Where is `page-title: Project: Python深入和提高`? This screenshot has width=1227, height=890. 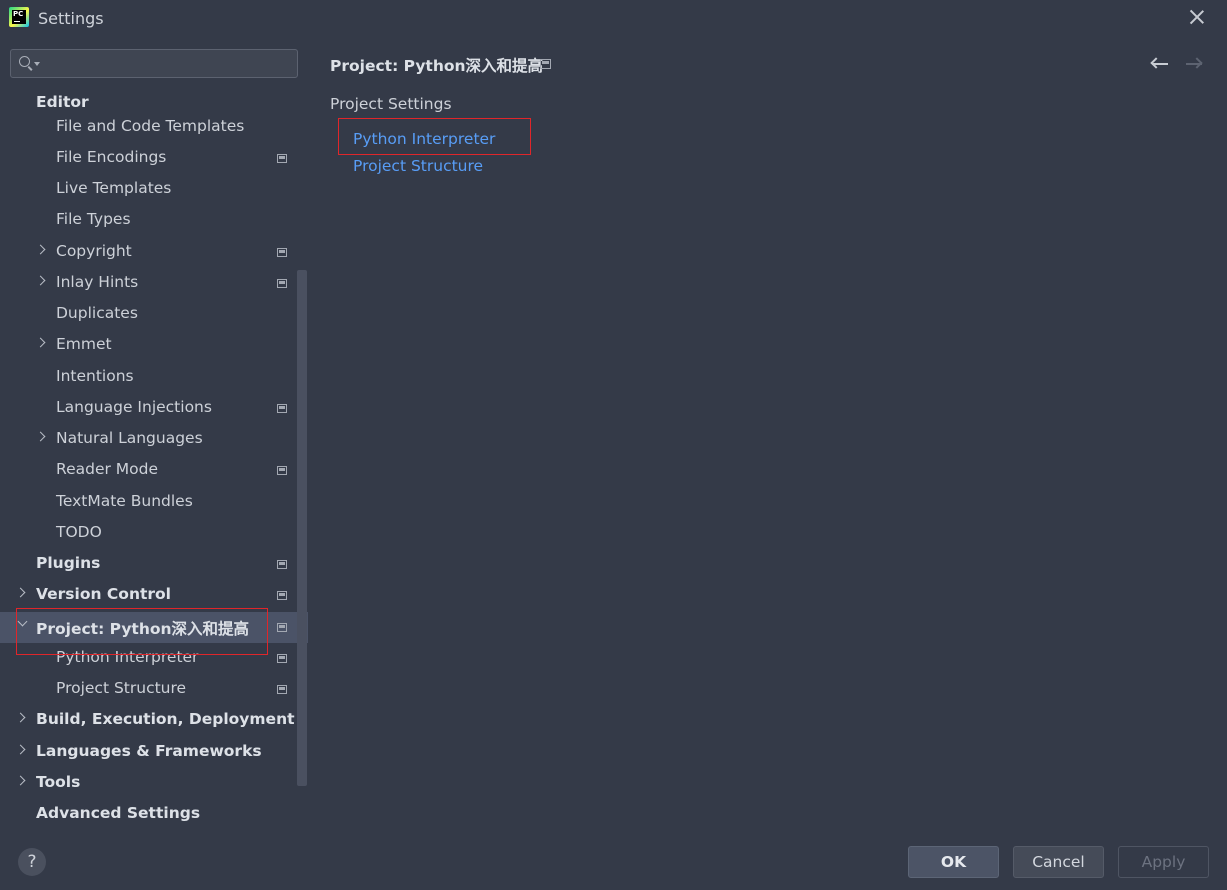 page-title: Project: Python深入和提高 is located at coordinates (437, 66).